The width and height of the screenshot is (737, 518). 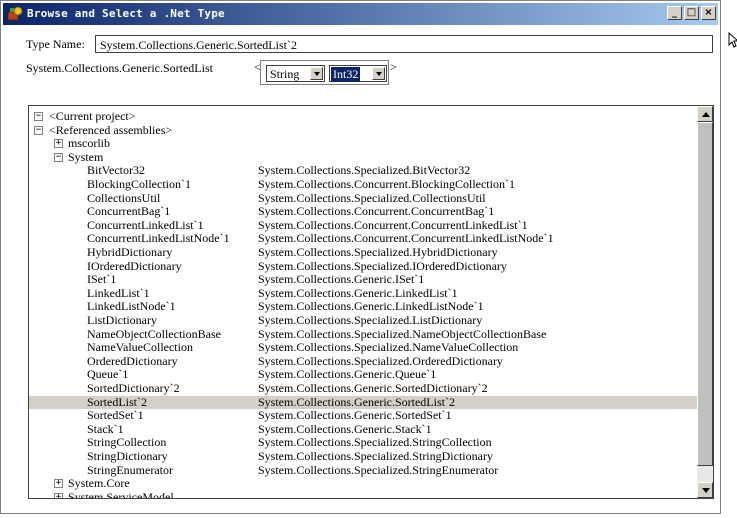 What do you see at coordinates (347, 374) in the screenshot?
I see `tree-node-fullname: System.Collections.Generic.Queue`1` at bounding box center [347, 374].